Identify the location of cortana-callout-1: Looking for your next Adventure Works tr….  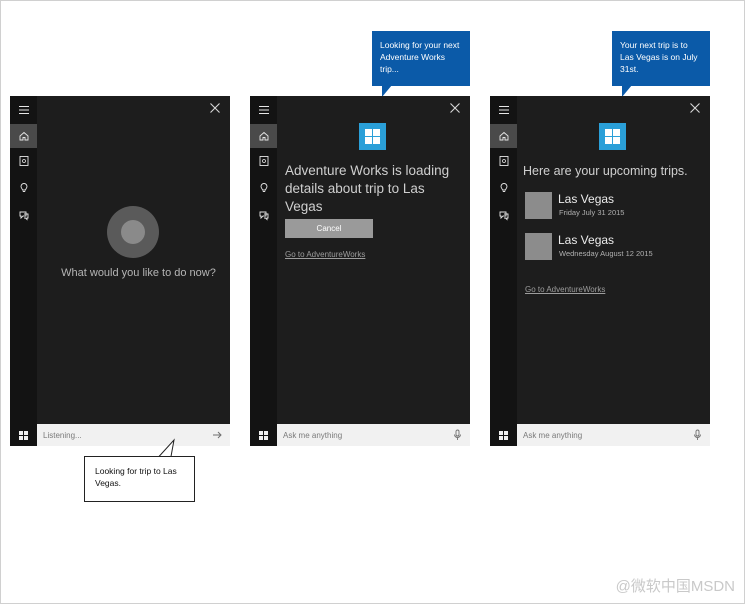
(421, 64).